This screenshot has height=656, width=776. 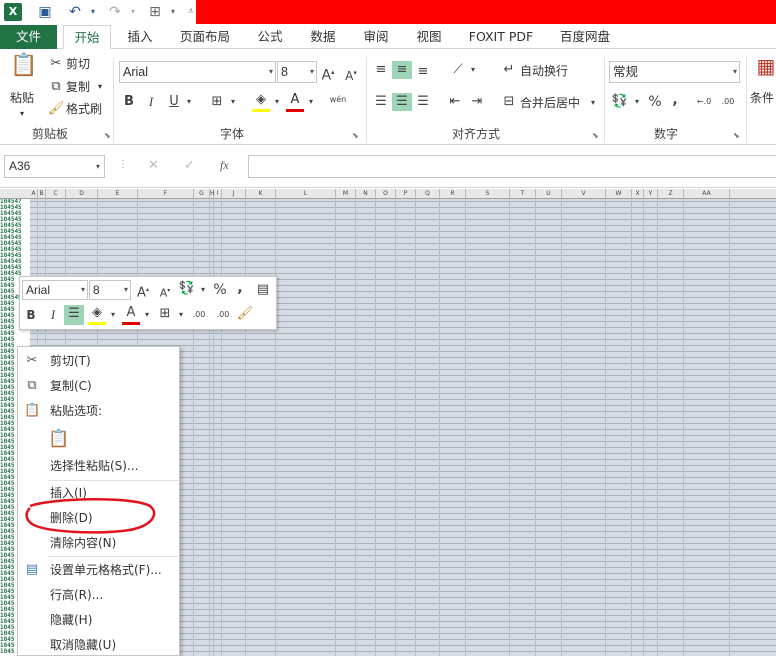 I want to click on copy-button: 复制, so click(x=78, y=87).